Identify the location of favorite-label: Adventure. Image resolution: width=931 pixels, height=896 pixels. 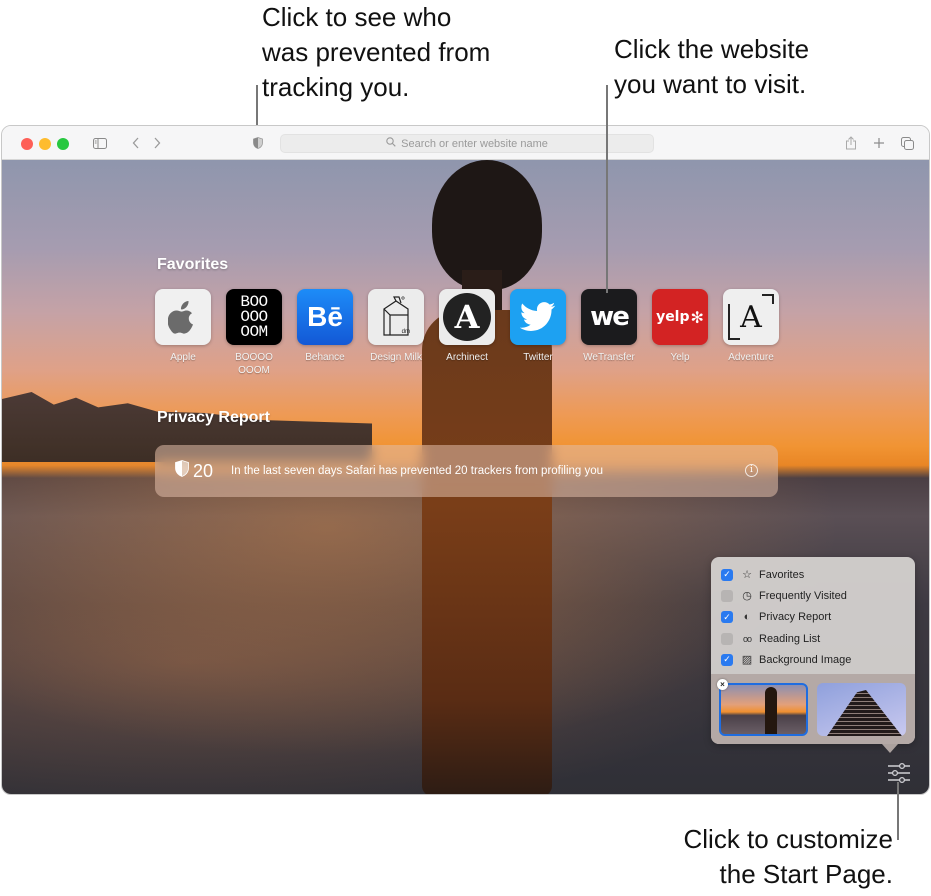
(751, 357).